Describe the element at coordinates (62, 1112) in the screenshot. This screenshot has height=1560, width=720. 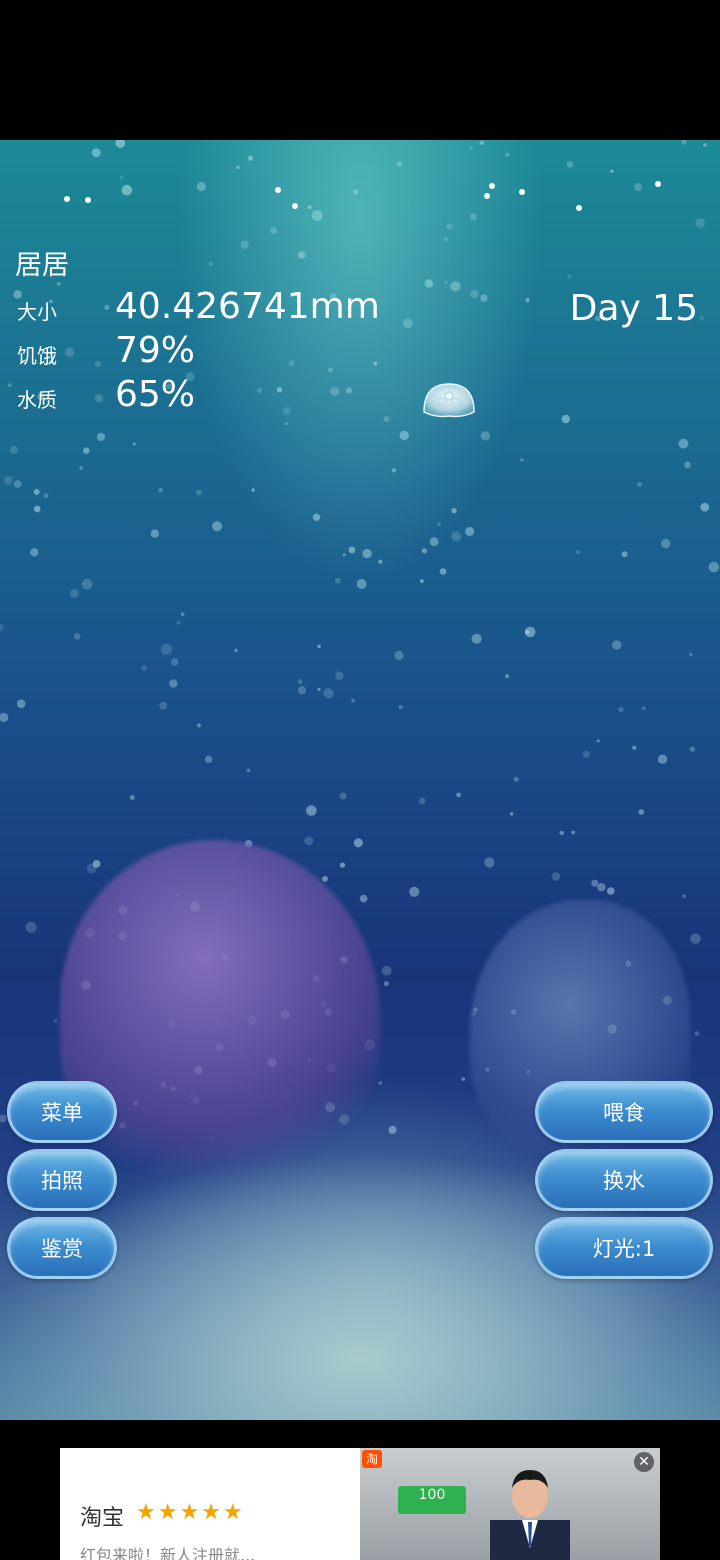
I see `menu-button: 菜单` at that location.